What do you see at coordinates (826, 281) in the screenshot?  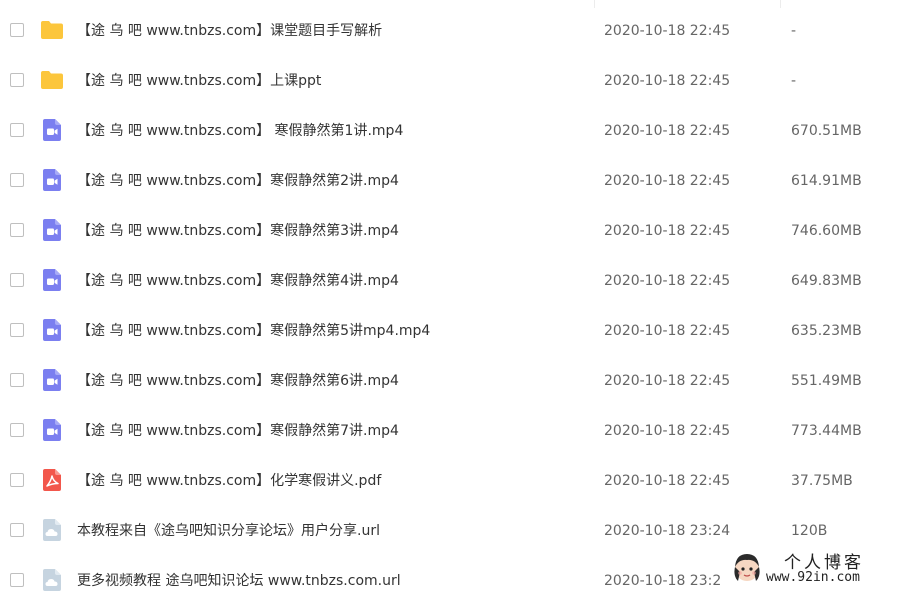 I see `file-size: 649.83MB` at bounding box center [826, 281].